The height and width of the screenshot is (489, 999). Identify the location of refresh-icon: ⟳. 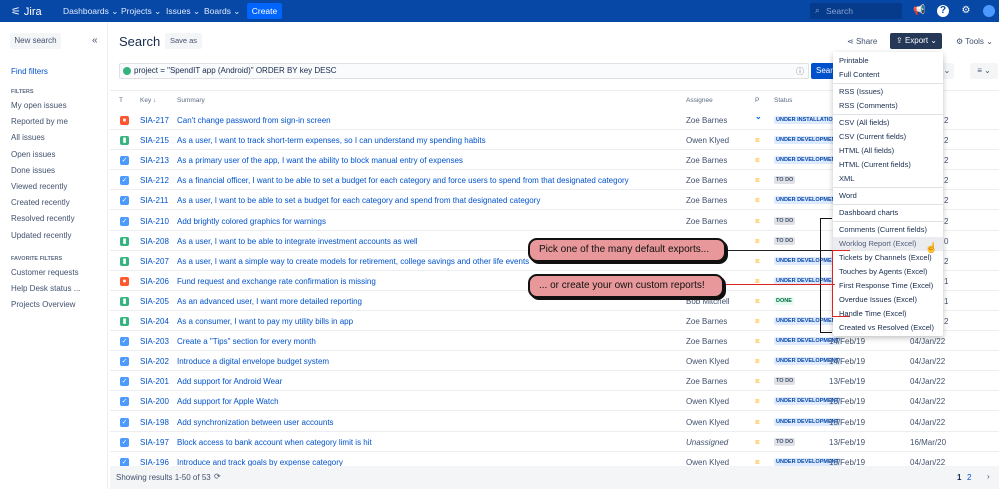
(217, 476).